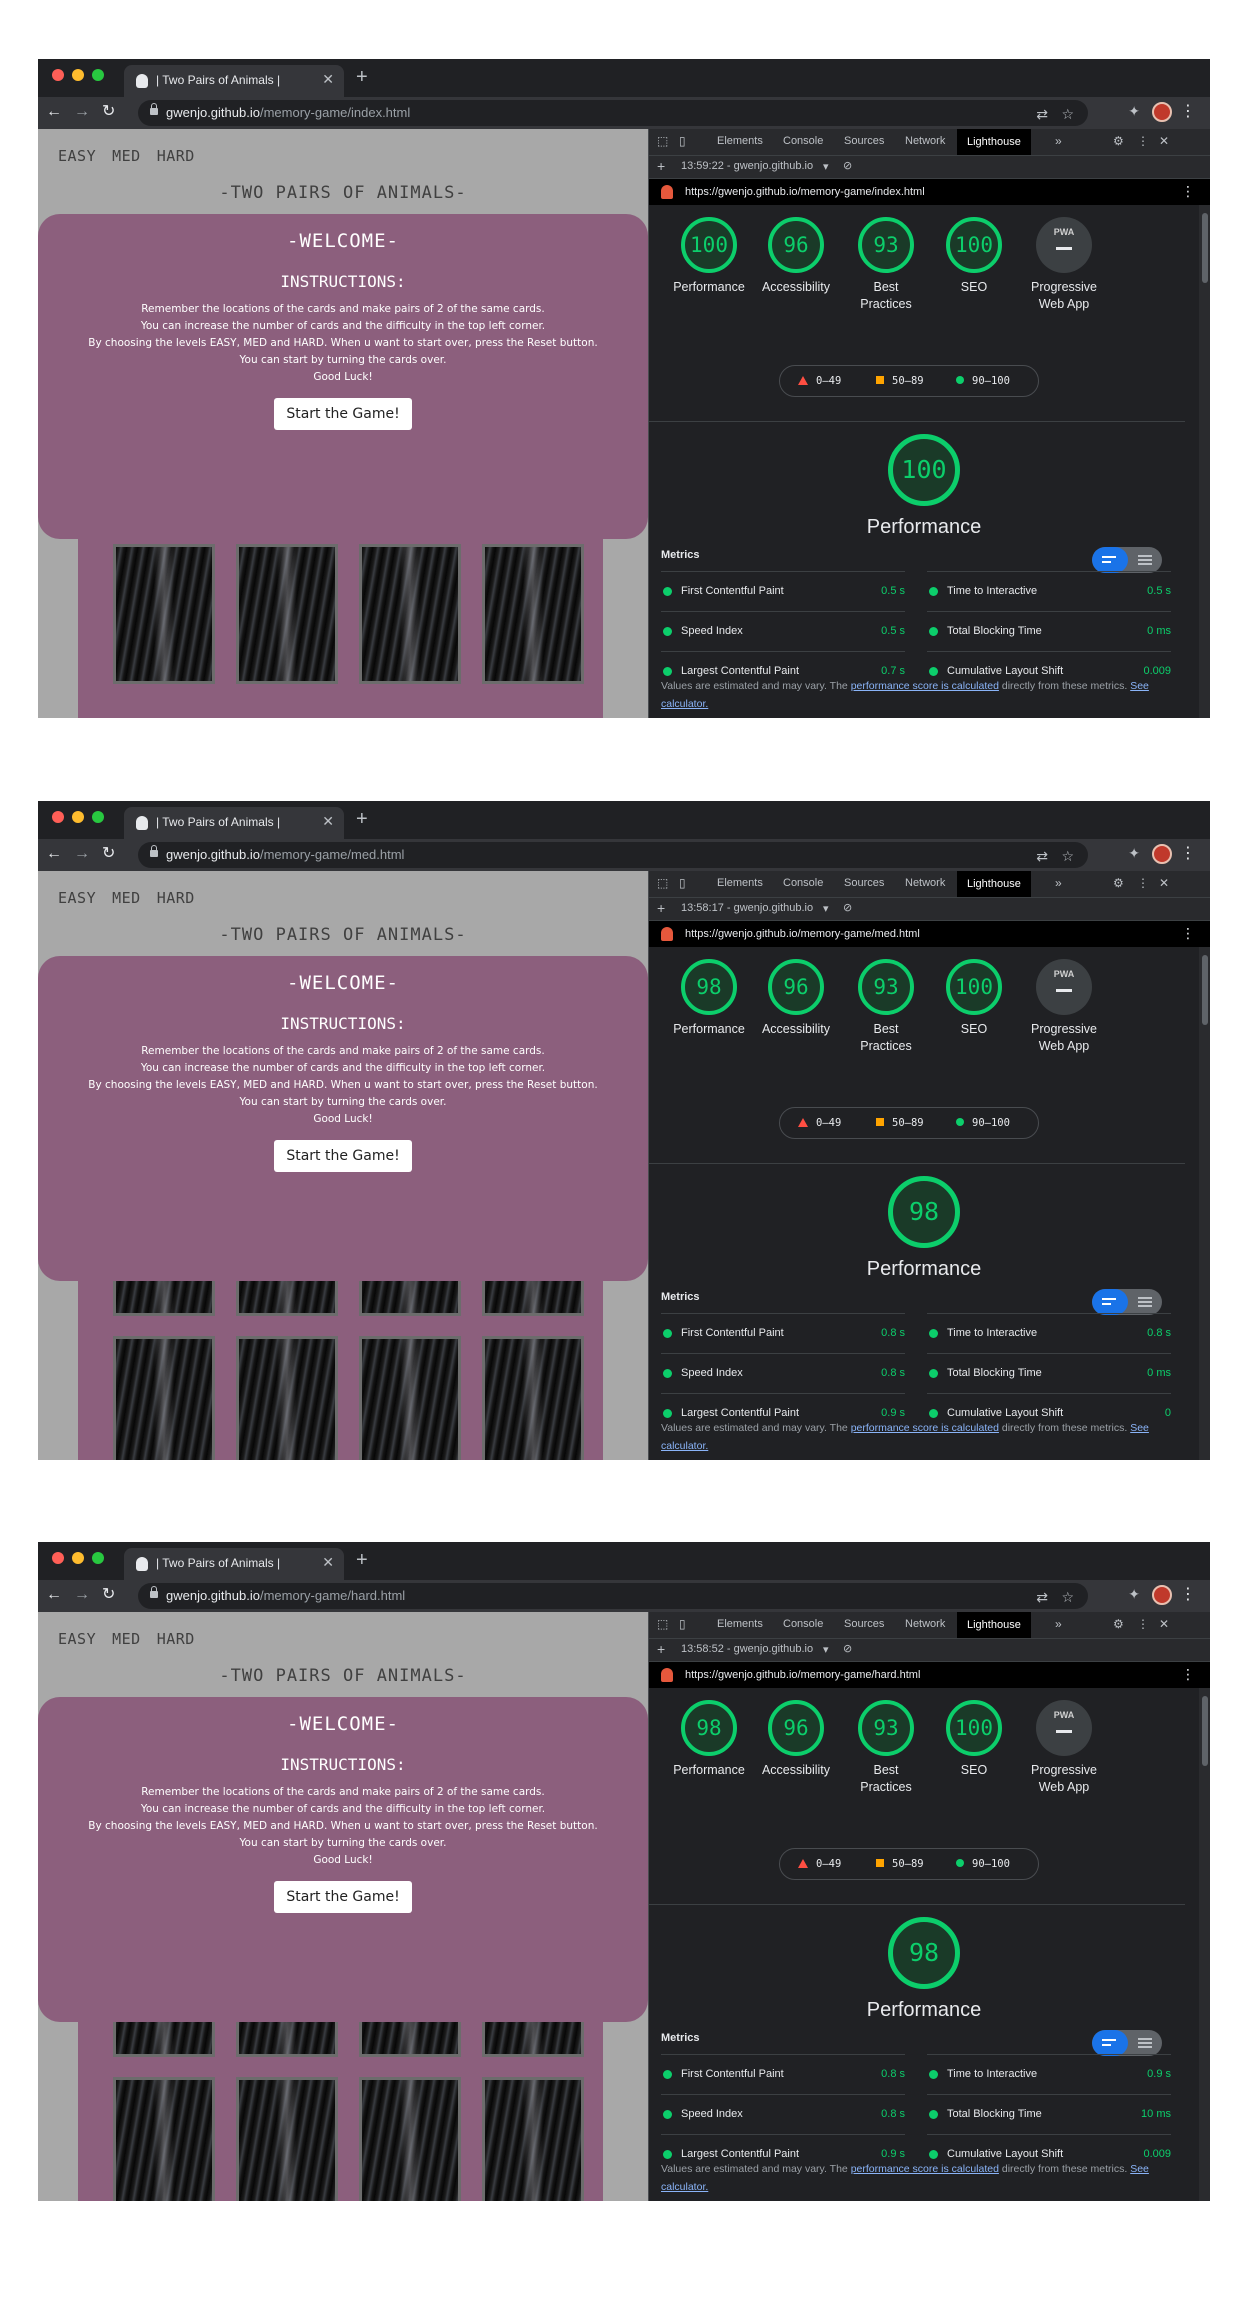 The width and height of the screenshot is (1249, 2310). What do you see at coordinates (709, 998) in the screenshot?
I see `gauge-performance: 98 Performance` at bounding box center [709, 998].